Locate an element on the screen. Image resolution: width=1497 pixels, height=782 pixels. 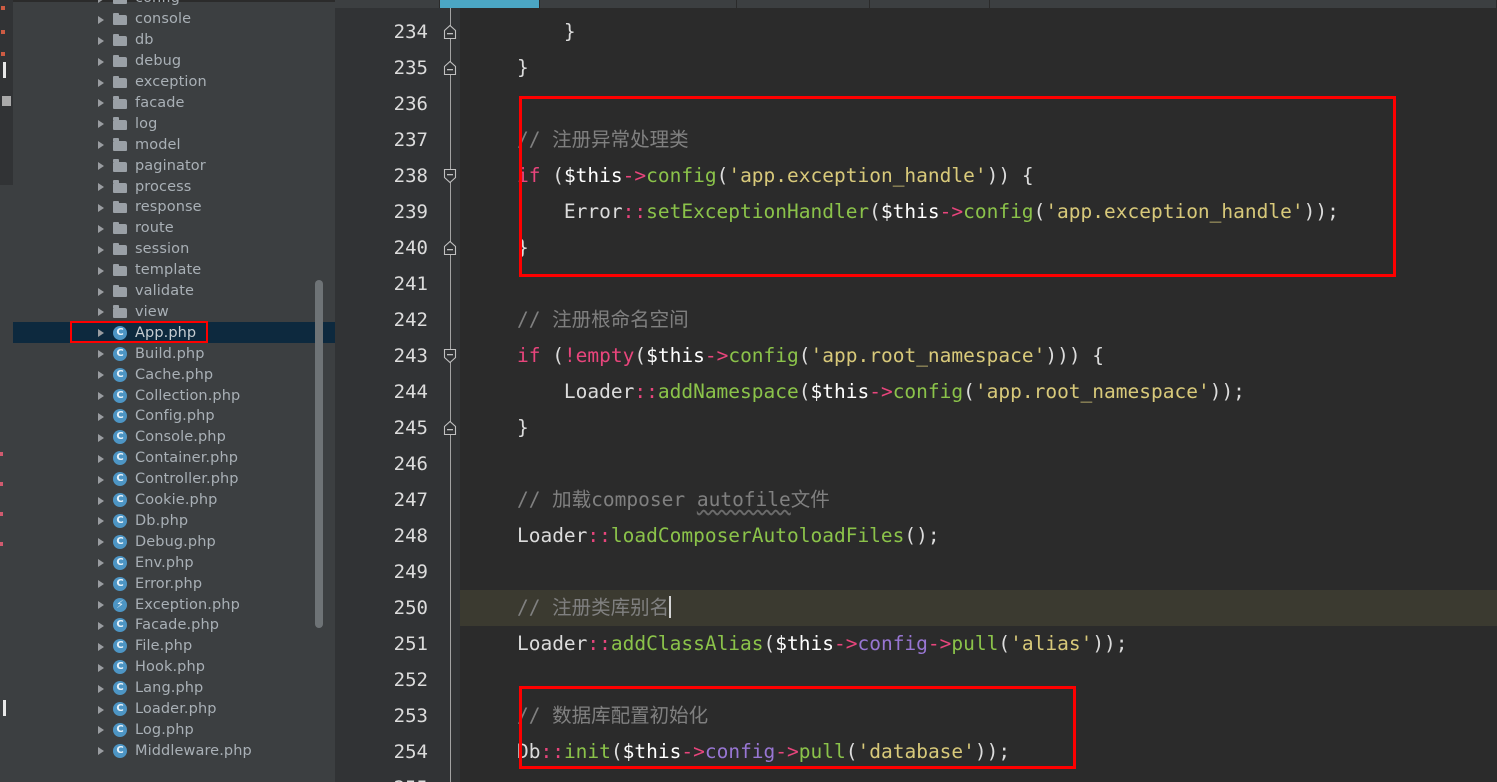
tree-item-middleware-php: Middleware.php is located at coordinates (174, 750).